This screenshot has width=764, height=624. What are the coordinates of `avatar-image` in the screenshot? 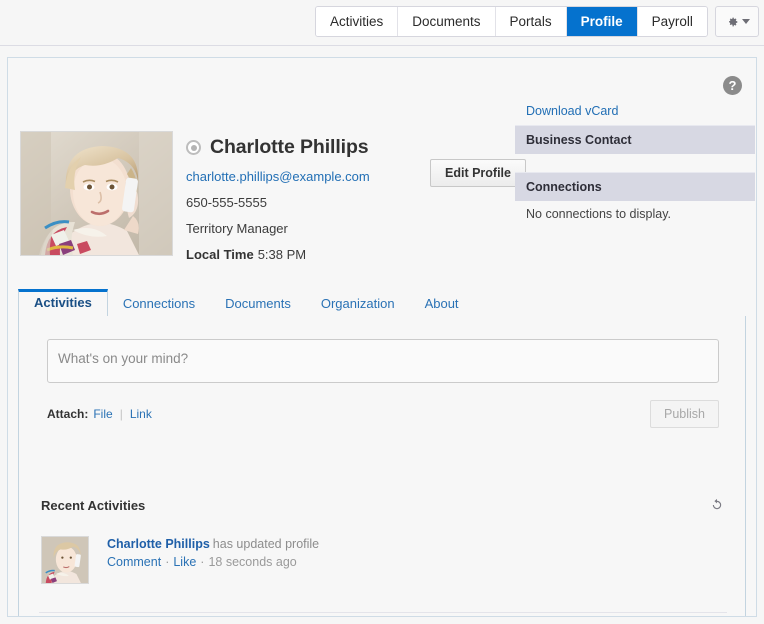 It's located at (65, 560).